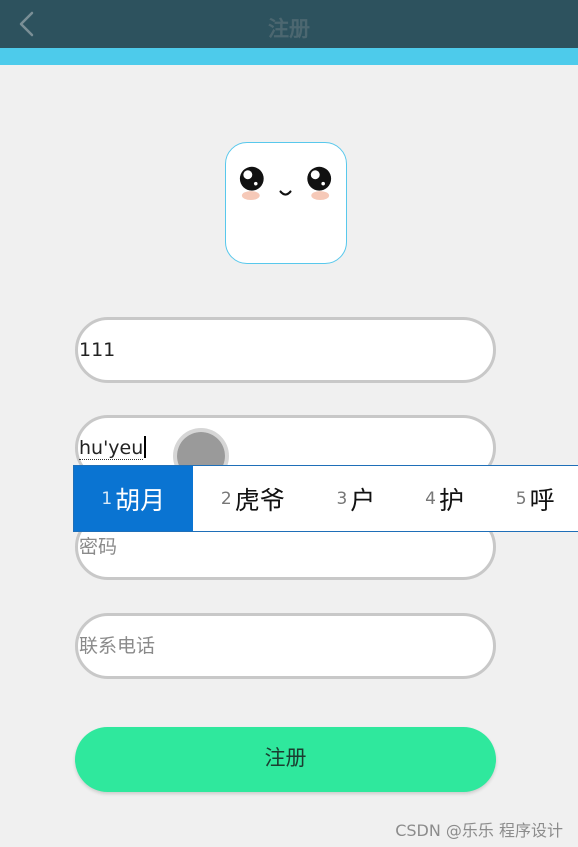 The height and width of the screenshot is (847, 578). What do you see at coordinates (226, 498) in the screenshot?
I see `candidate-number: 2` at bounding box center [226, 498].